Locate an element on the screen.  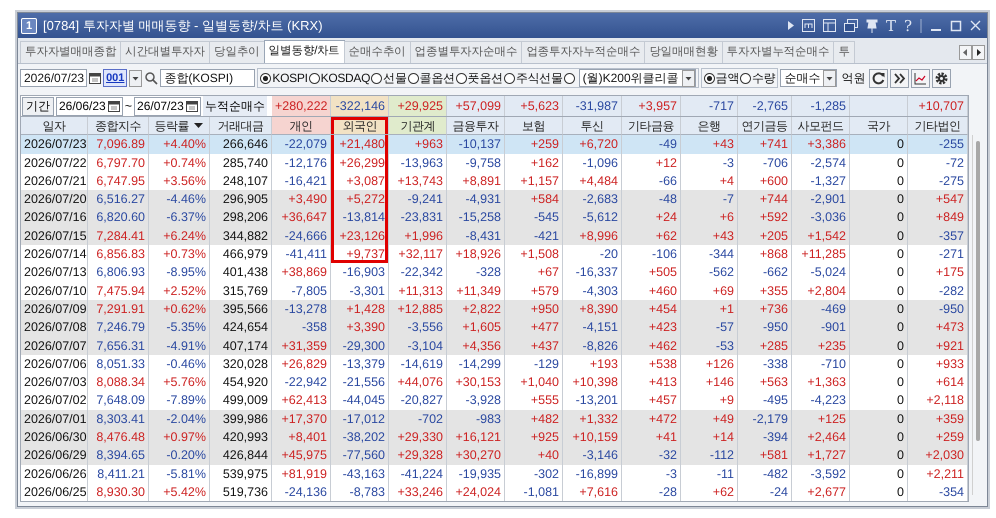
toolbar-glyph-button: T is located at coordinates (891, 25).